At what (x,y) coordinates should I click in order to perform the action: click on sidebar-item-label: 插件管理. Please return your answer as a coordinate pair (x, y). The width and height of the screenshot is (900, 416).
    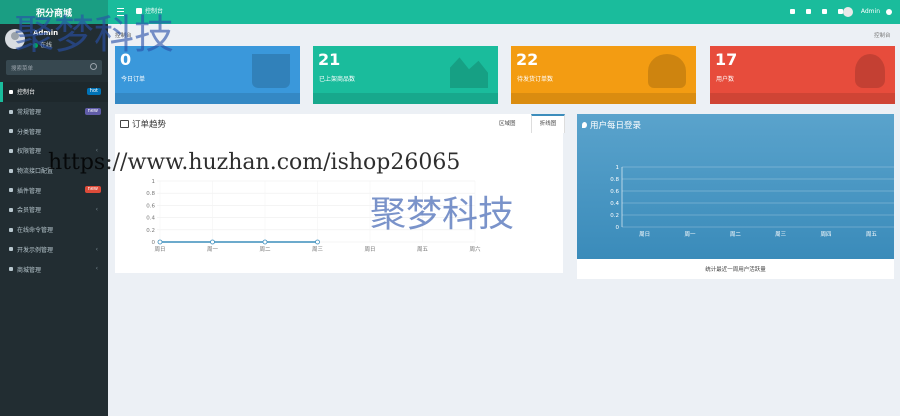
    Looking at the image, I should click on (29, 191).